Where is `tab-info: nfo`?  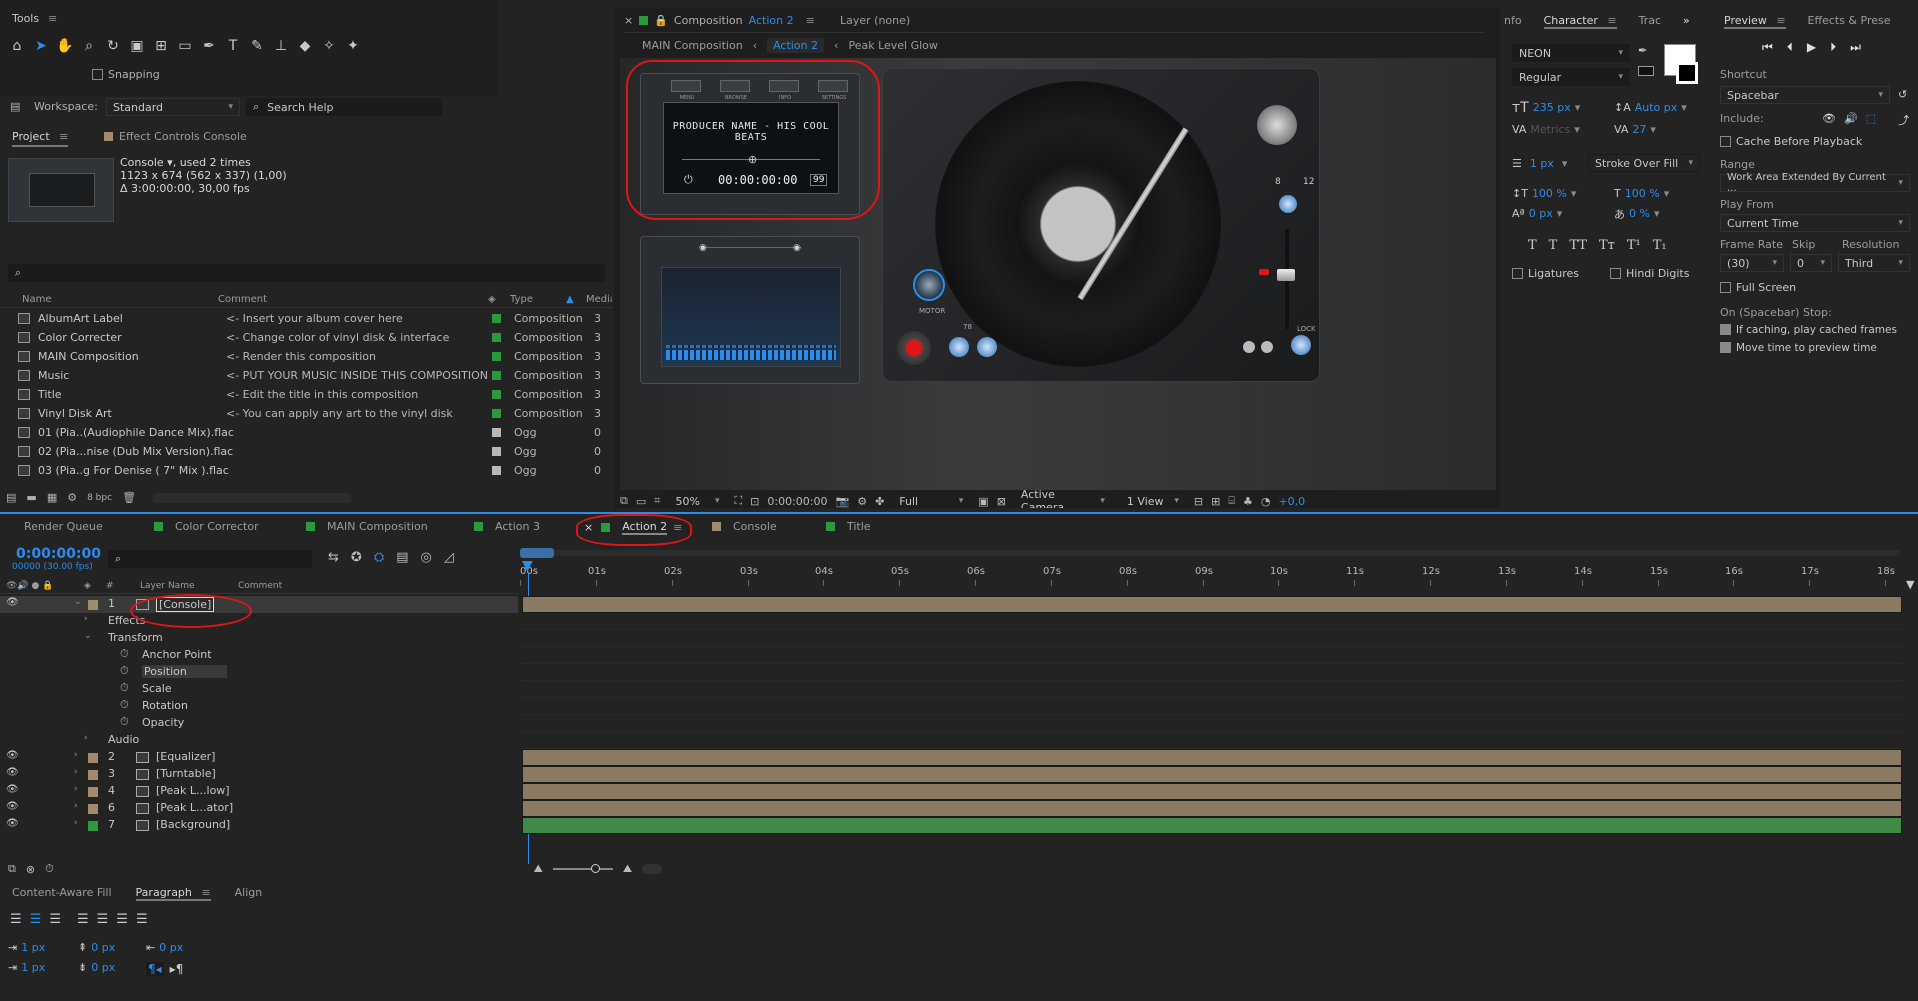 tab-info: nfo is located at coordinates (1513, 21).